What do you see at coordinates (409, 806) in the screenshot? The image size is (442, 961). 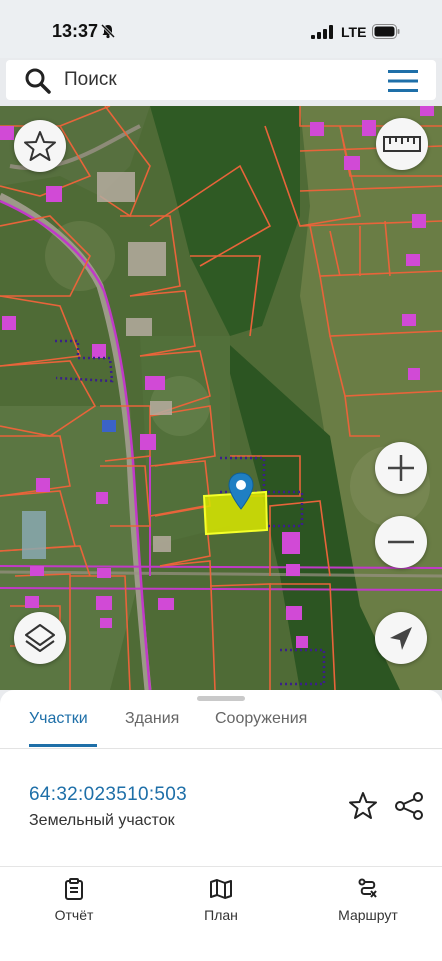 I see `share-icon` at bounding box center [409, 806].